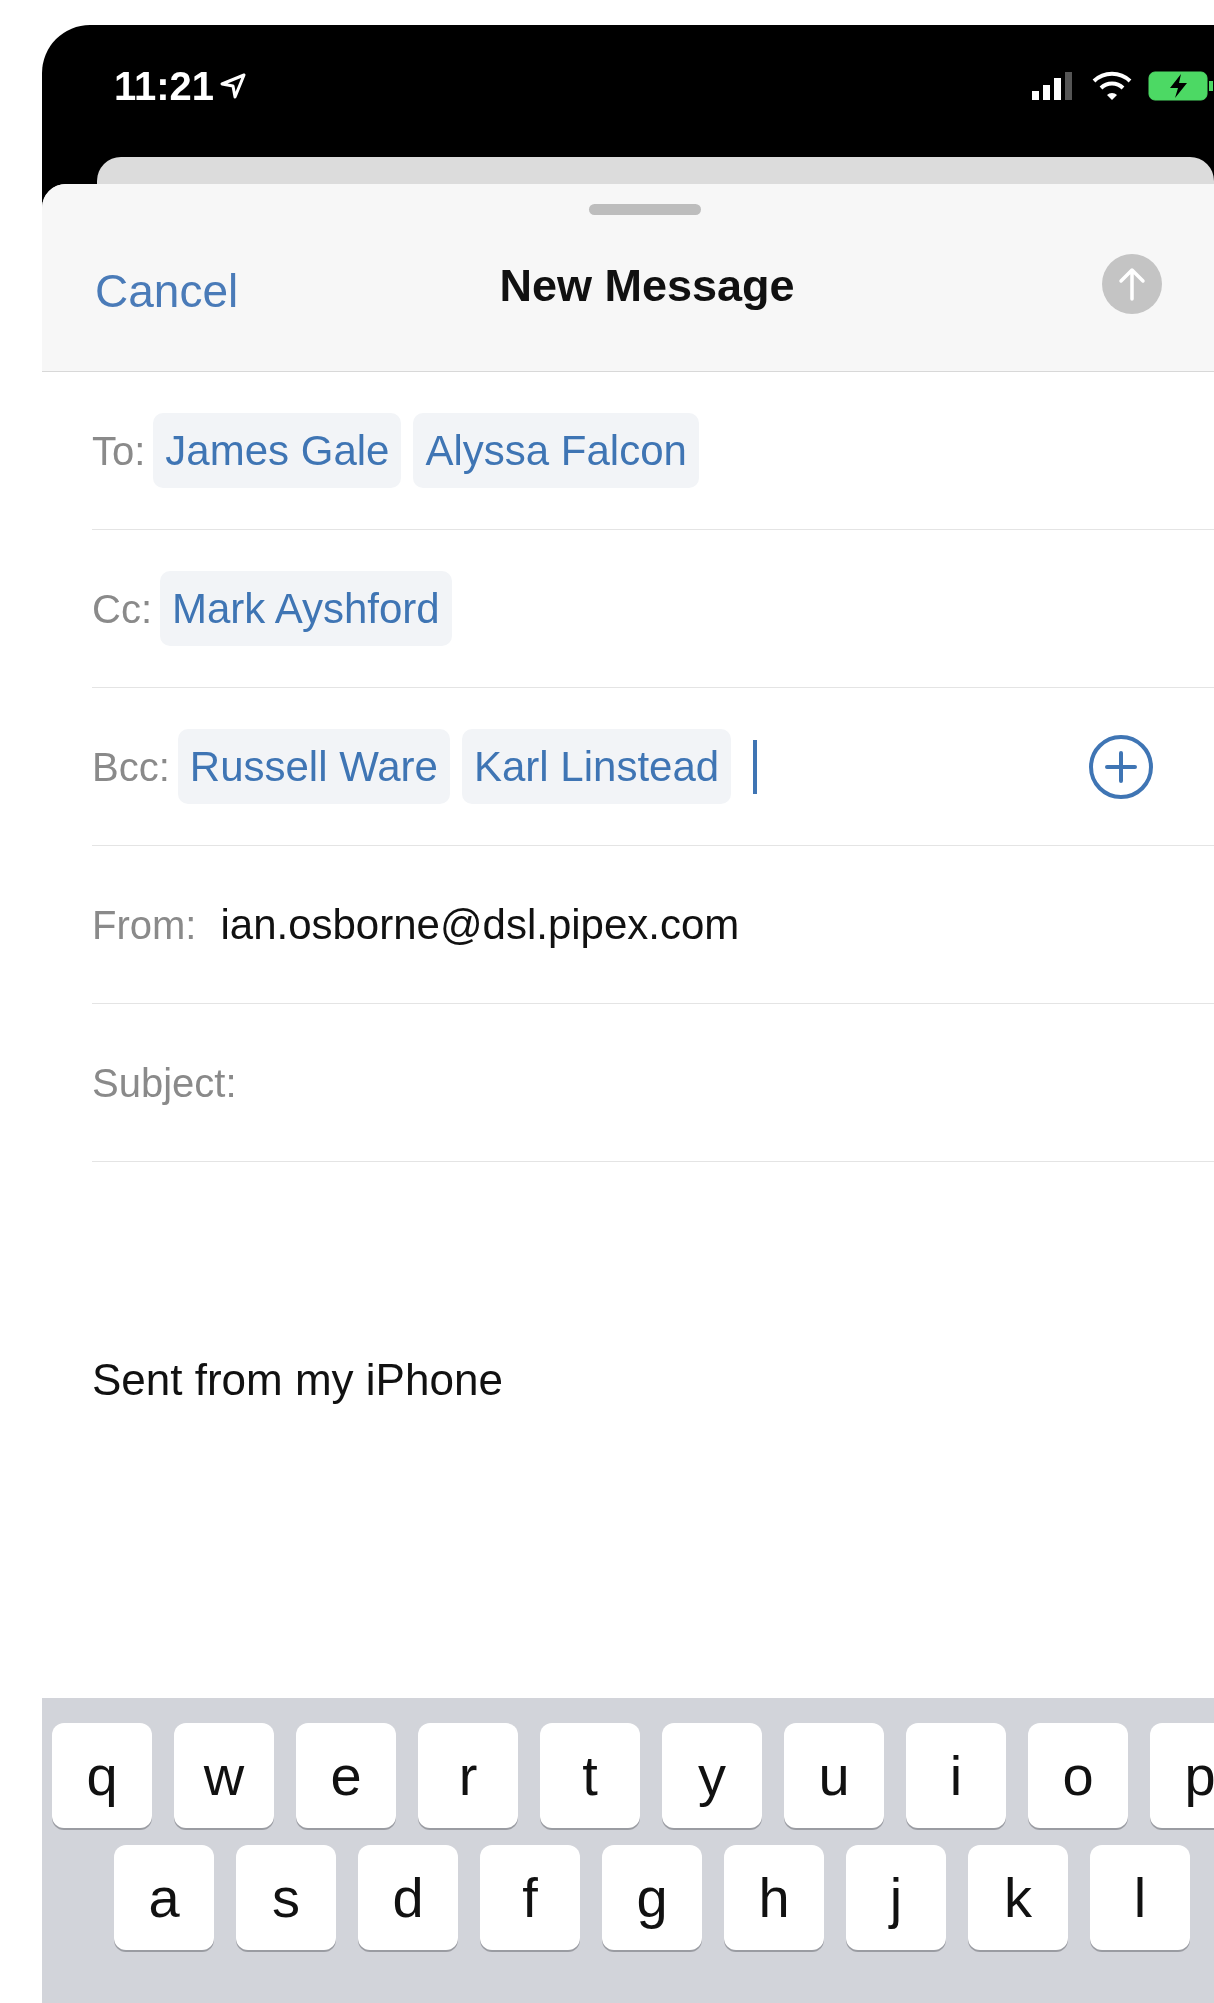  I want to click on add-contact-button, so click(1121, 766).